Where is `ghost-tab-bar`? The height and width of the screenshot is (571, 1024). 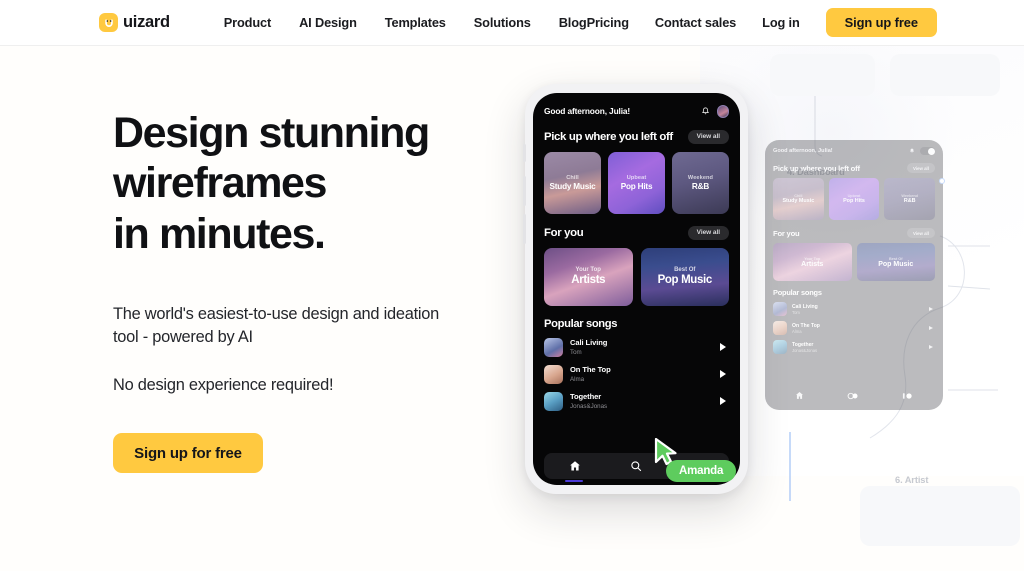
ghost-tab-bar is located at coordinates (854, 395).